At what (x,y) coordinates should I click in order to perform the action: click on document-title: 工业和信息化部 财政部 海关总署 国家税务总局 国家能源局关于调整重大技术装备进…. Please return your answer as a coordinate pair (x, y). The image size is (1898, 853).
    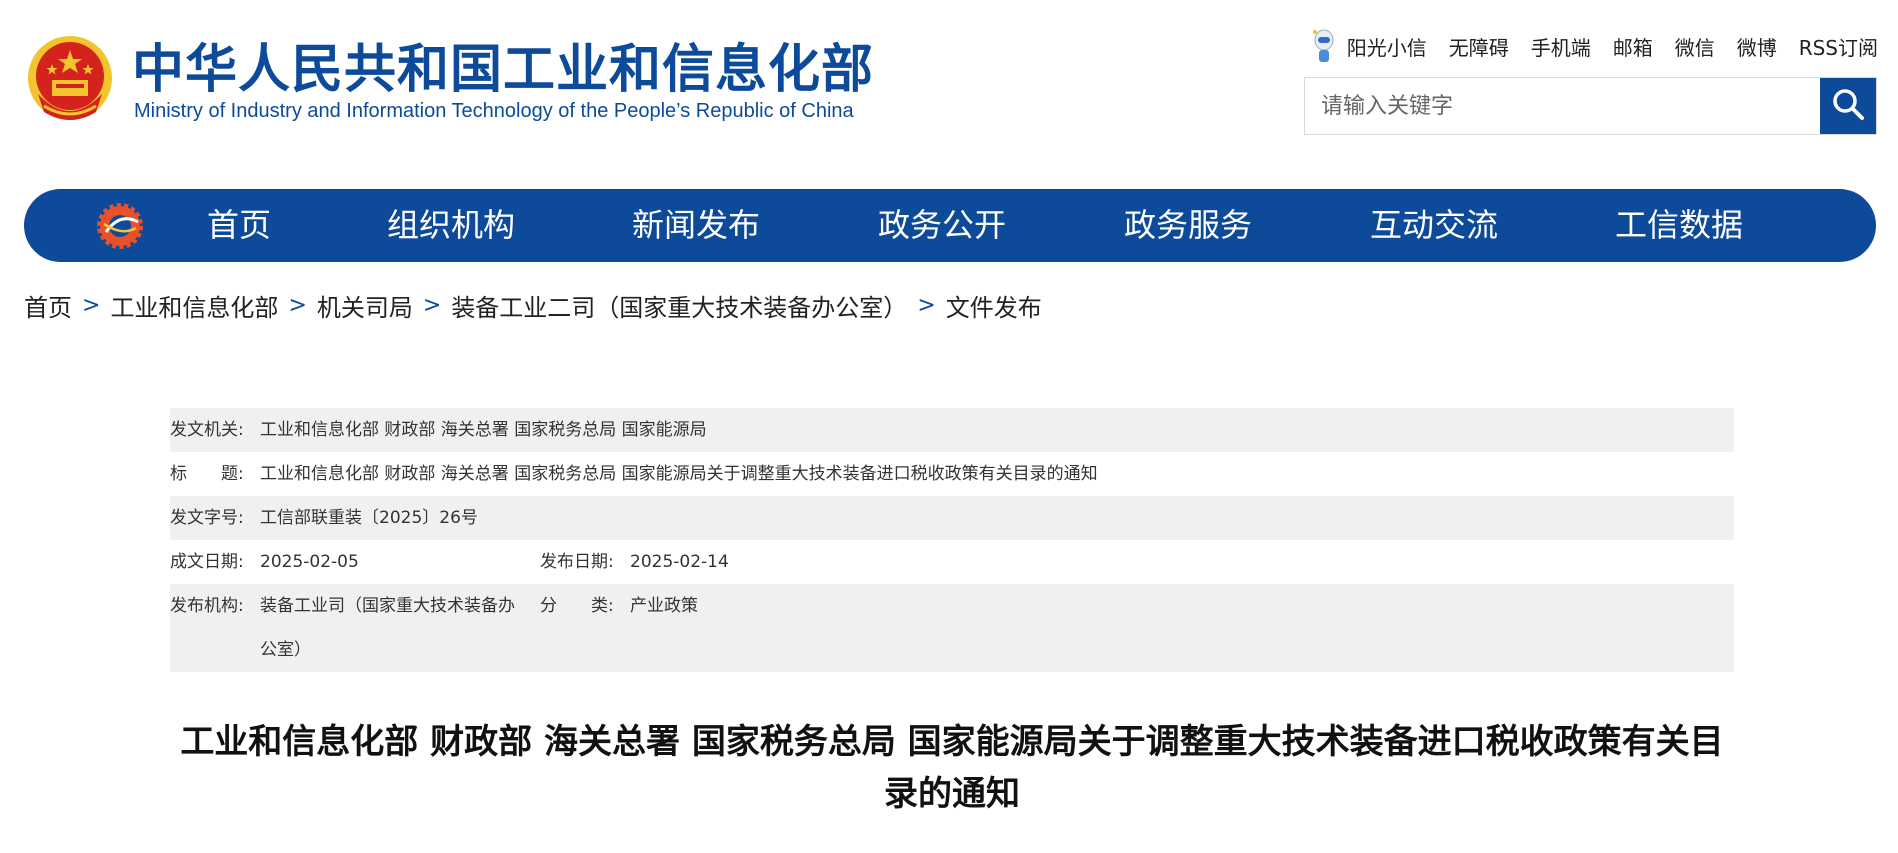
    Looking at the image, I should click on (952, 768).